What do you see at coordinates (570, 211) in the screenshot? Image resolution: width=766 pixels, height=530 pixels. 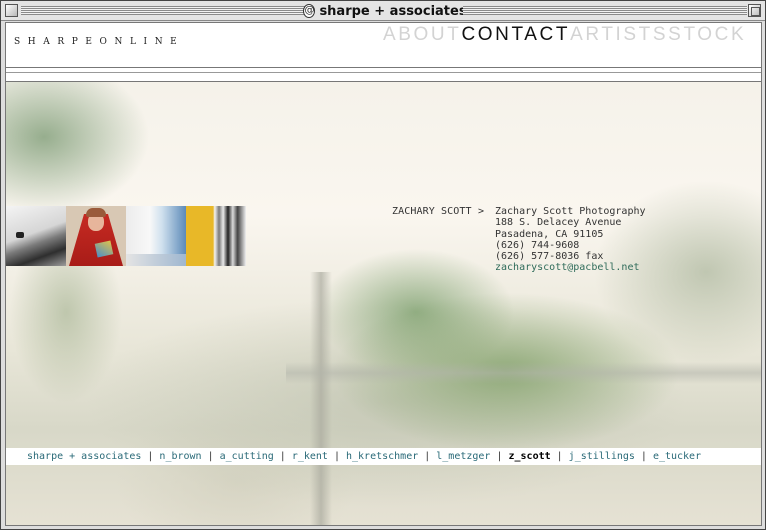 I see `company-name: Zachary Scott Photography` at bounding box center [570, 211].